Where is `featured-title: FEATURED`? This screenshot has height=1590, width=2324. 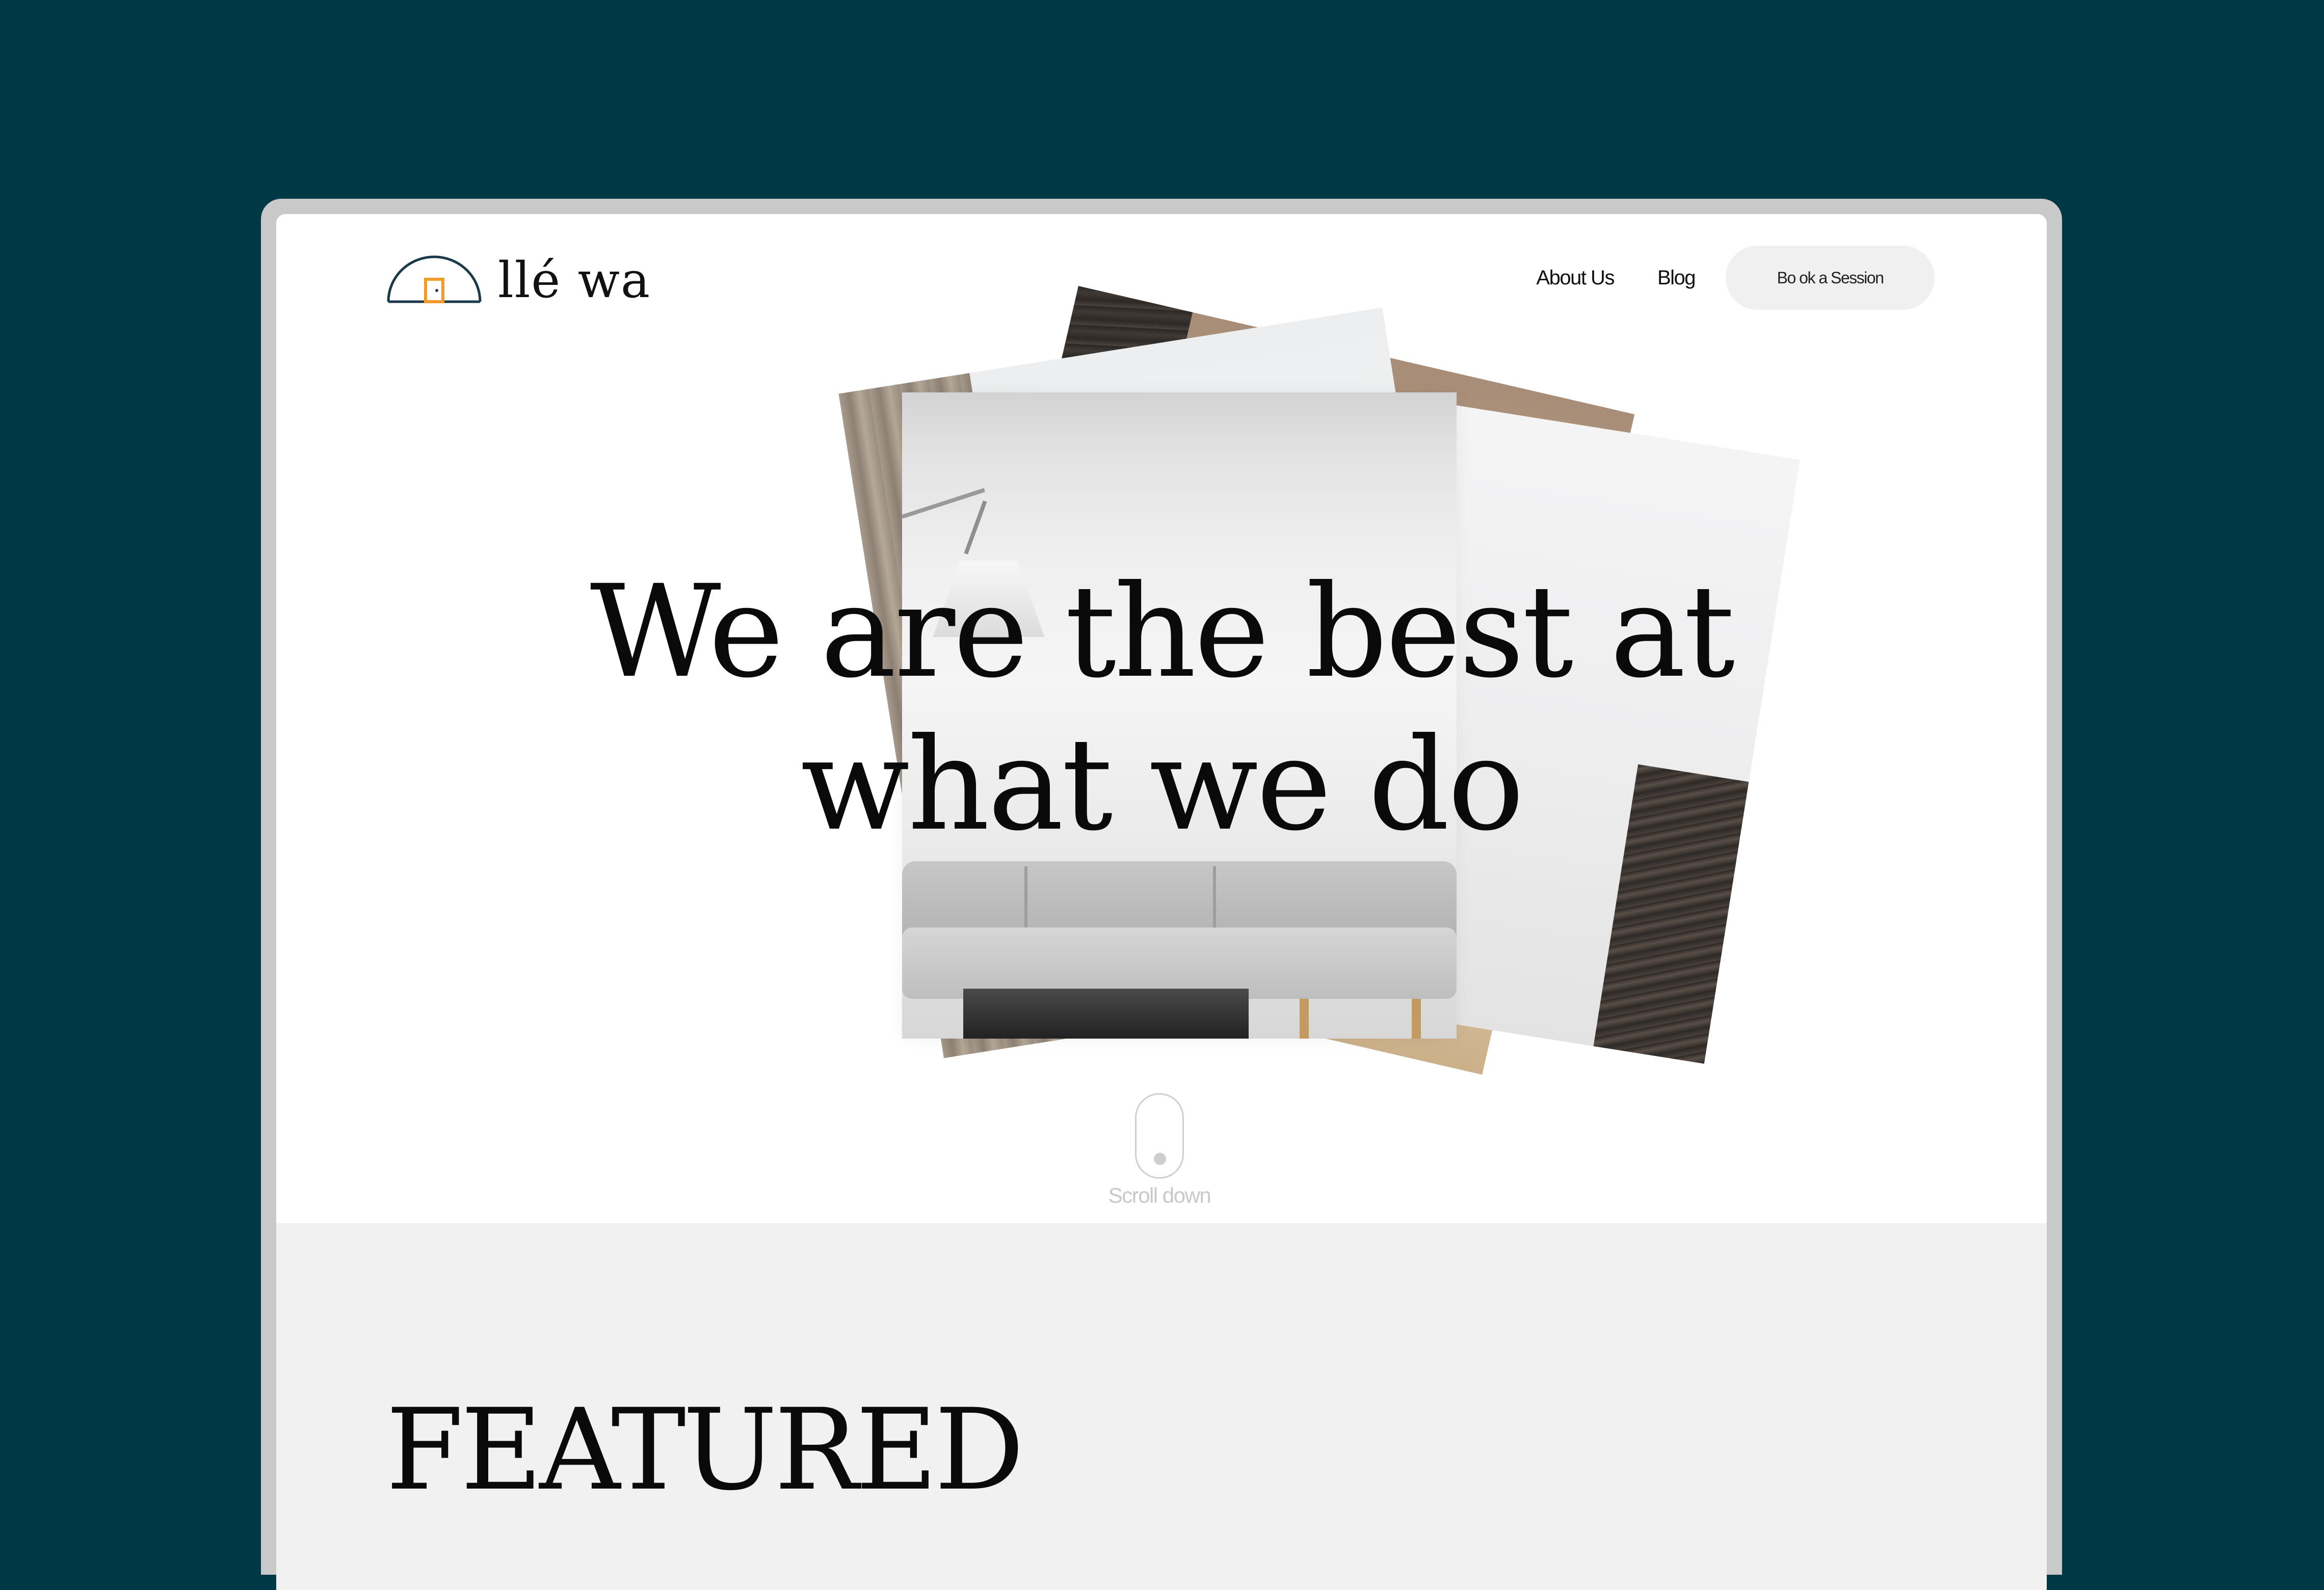 featured-title: FEATURED is located at coordinates (705, 1450).